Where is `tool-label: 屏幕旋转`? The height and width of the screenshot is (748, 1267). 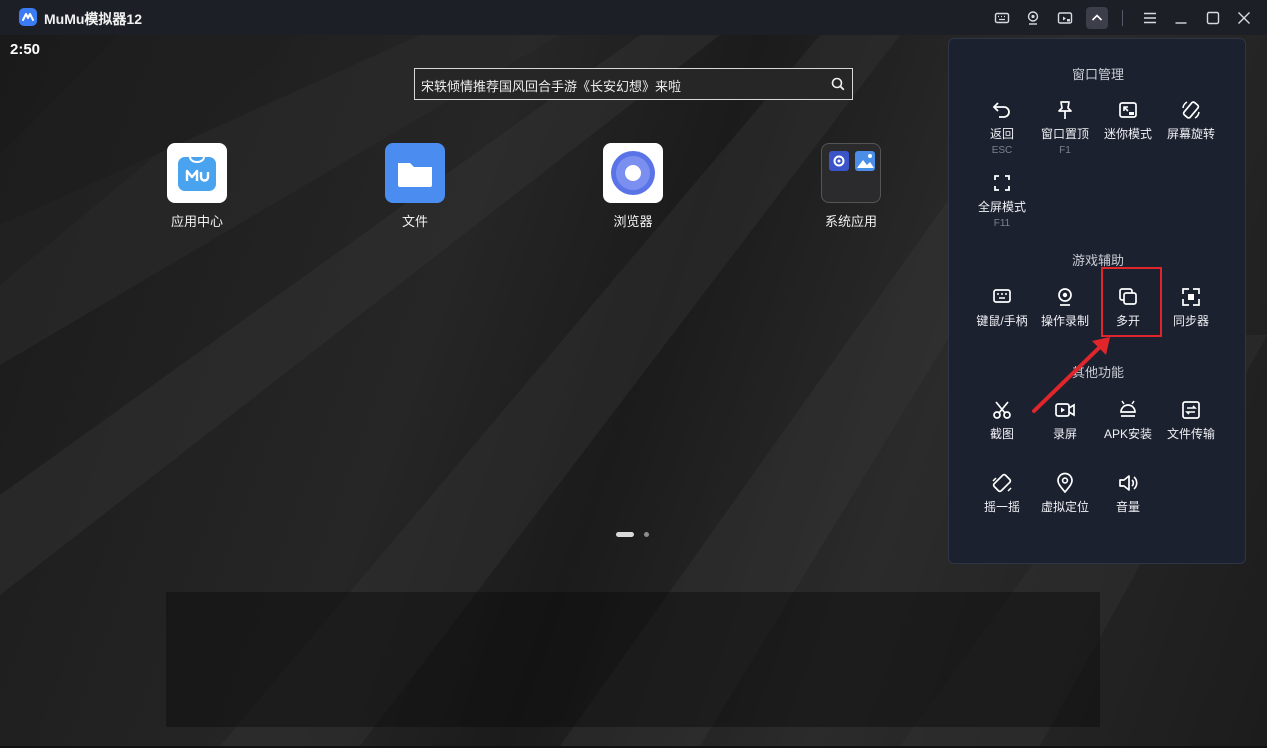 tool-label: 屏幕旋转 is located at coordinates (1190, 134).